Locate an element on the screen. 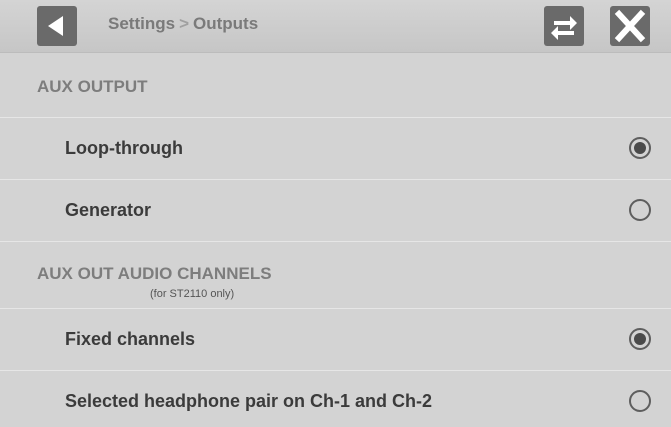  option-selected-headphone-pair: Selected headphone pair on Ch-1 and Ch-2 is located at coordinates (335, 399).